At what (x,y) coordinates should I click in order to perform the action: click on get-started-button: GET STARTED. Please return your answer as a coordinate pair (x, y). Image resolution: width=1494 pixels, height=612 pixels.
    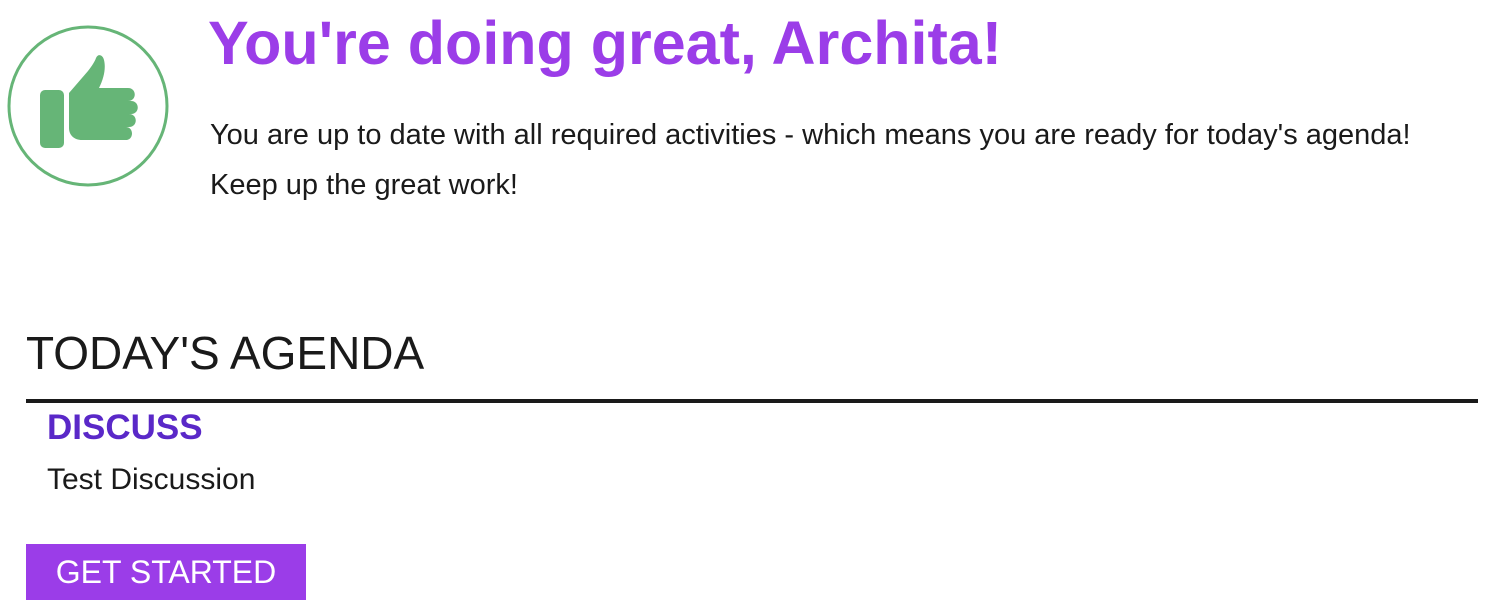
    Looking at the image, I should click on (166, 572).